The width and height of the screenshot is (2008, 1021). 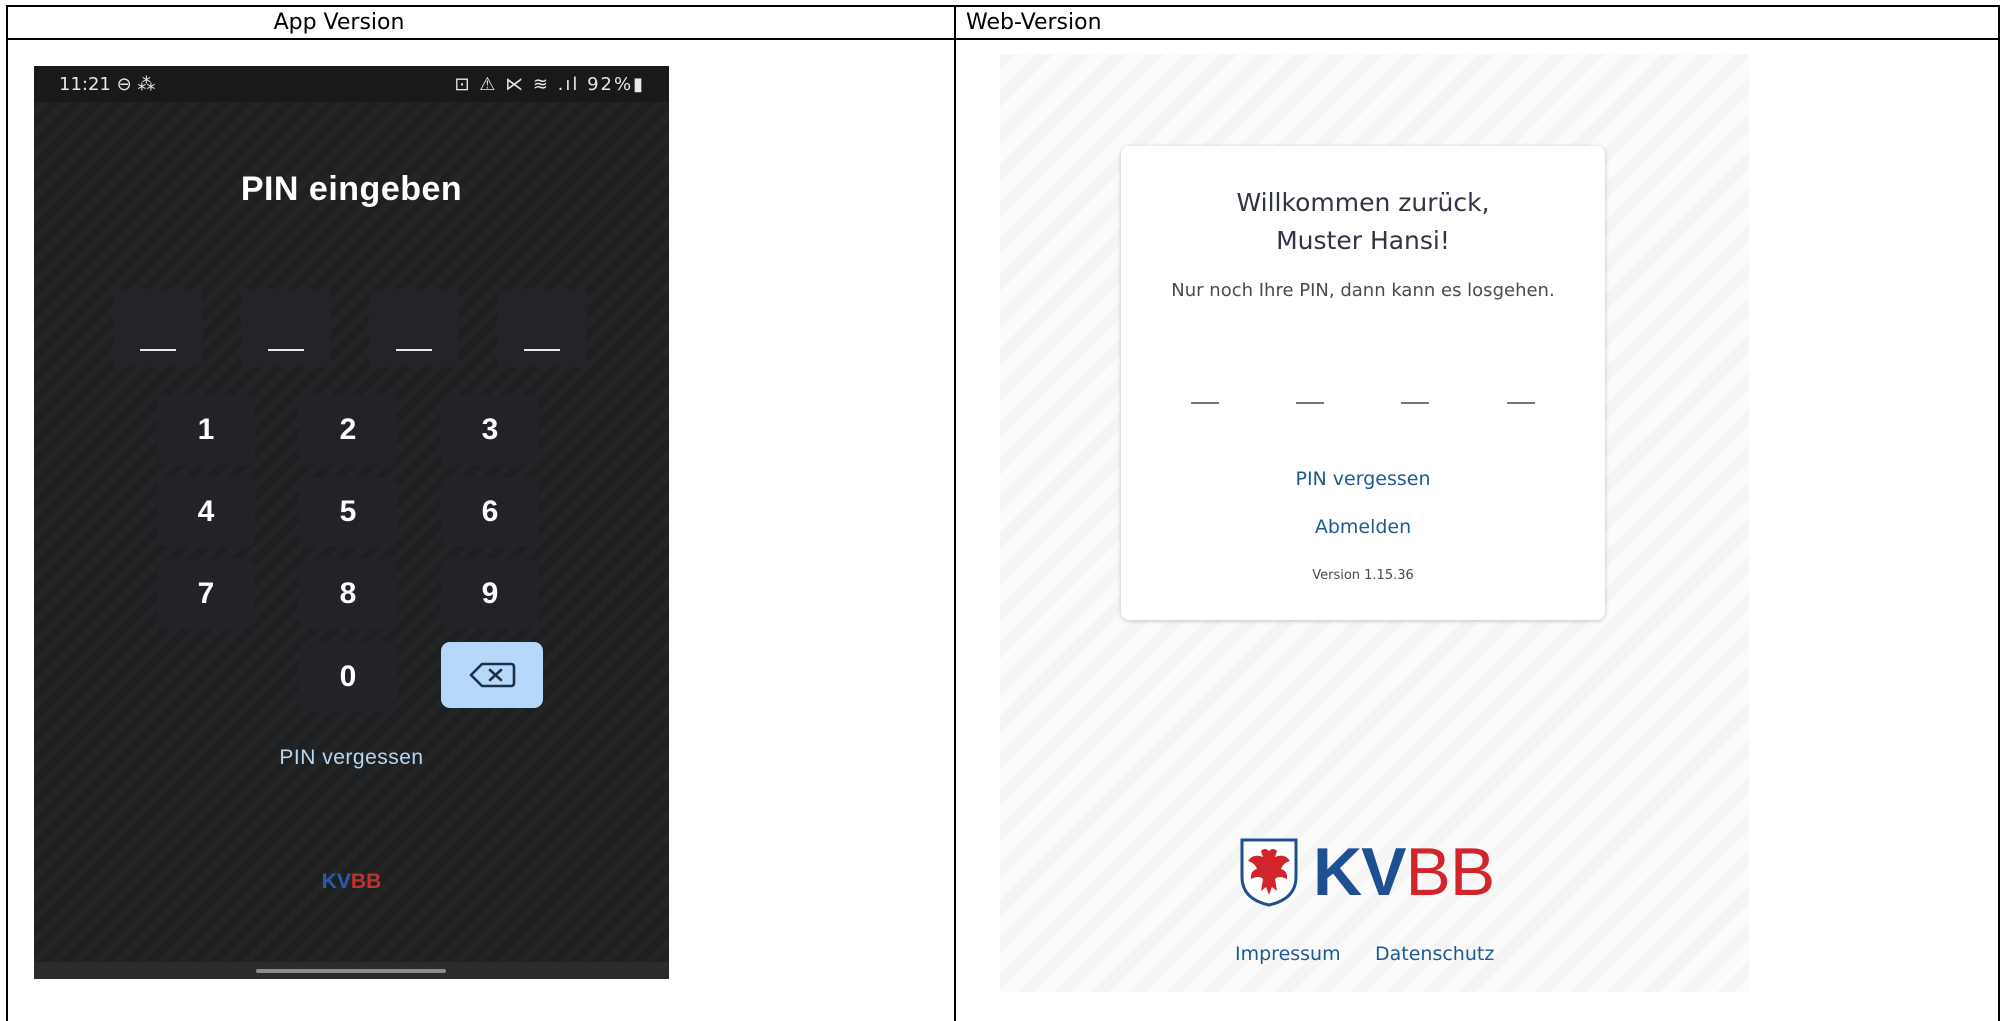 I want to click on datenschutz-link: Datenschutz, so click(x=1434, y=954).